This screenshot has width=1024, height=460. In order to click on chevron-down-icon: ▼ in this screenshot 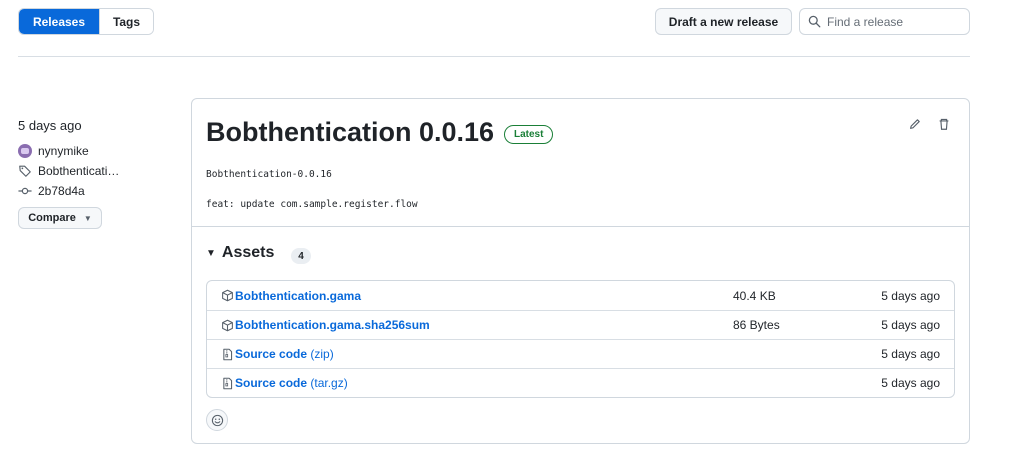, I will do `click(87, 218)`.